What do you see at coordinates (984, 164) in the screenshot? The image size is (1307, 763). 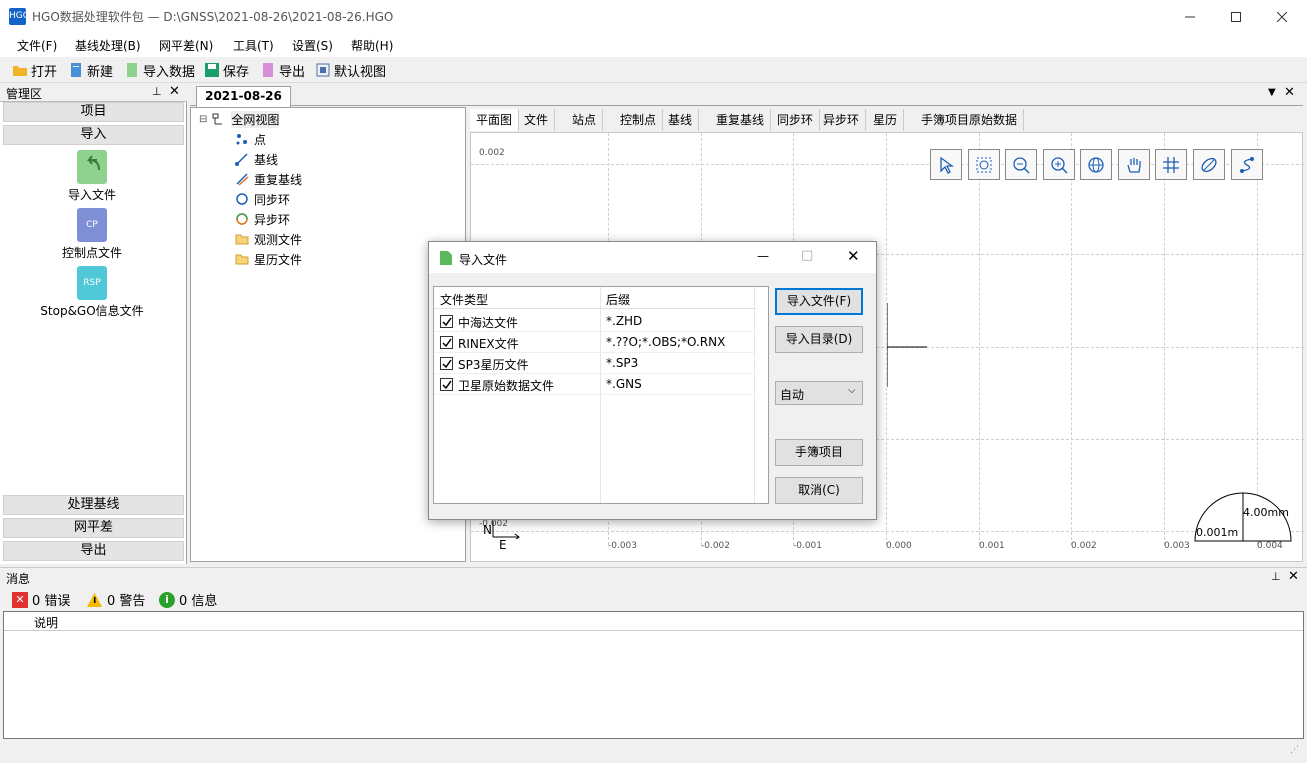 I see `zoom-box-icon` at bounding box center [984, 164].